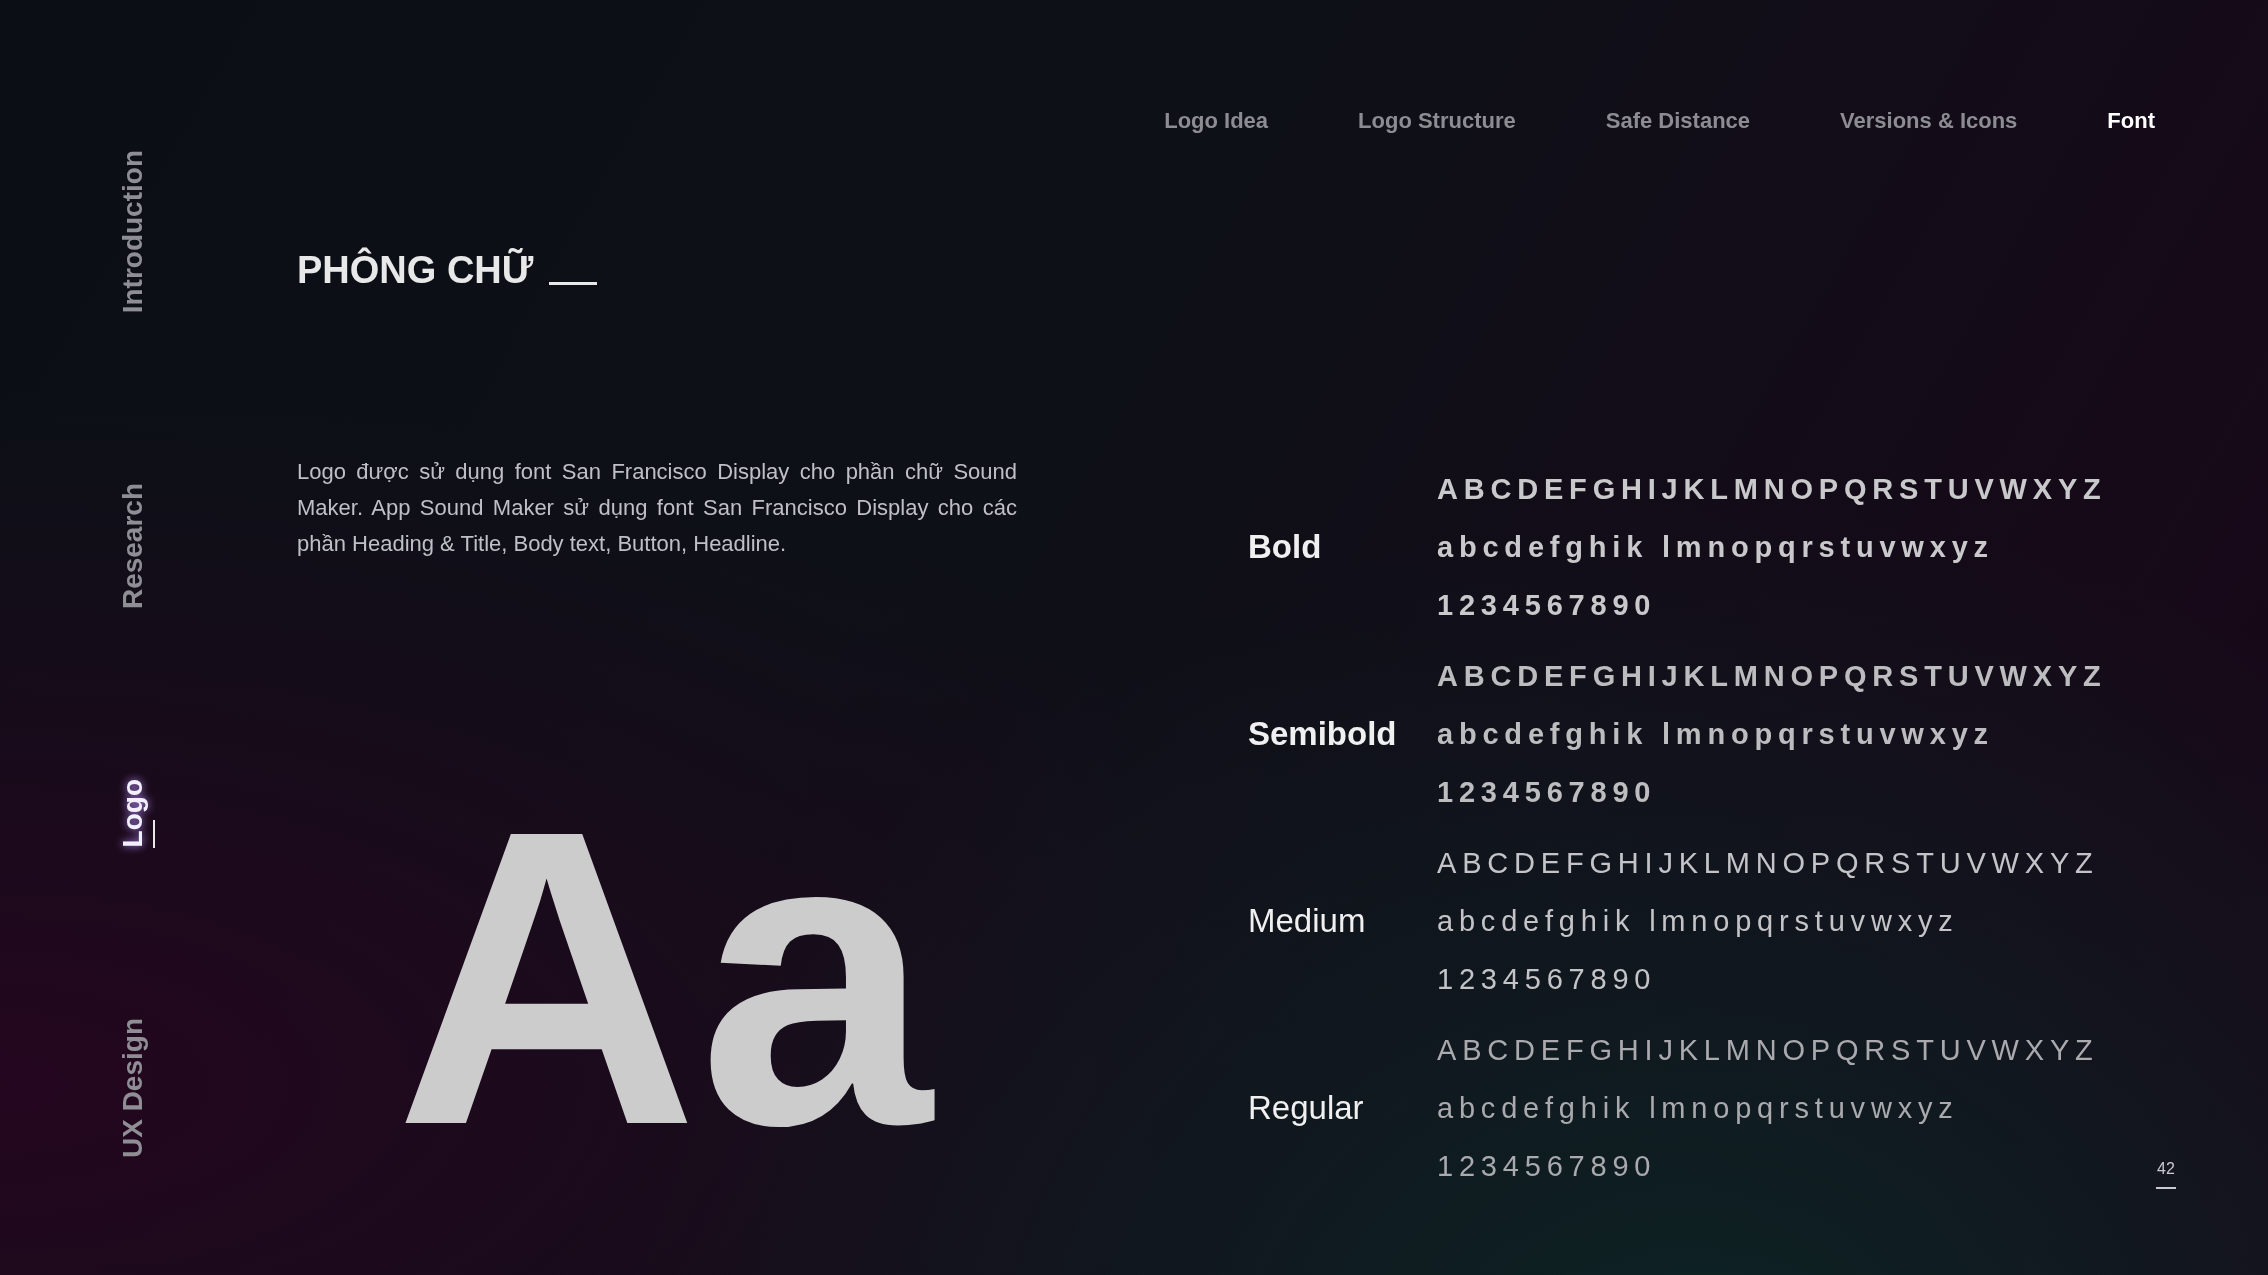  What do you see at coordinates (573, 283) in the screenshot?
I see `title-underline` at bounding box center [573, 283].